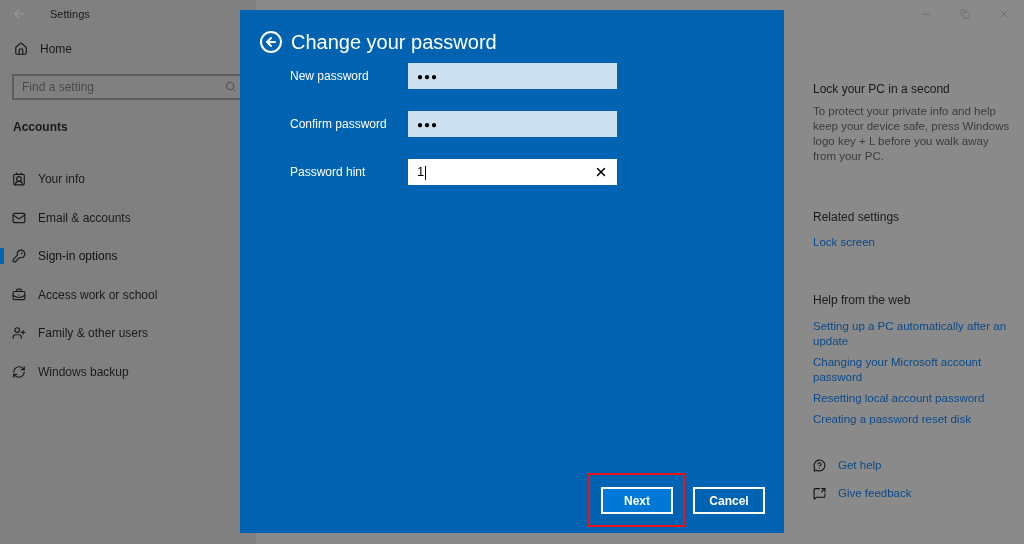 The width and height of the screenshot is (1024, 544). What do you see at coordinates (394, 42) in the screenshot?
I see `dialog-title: Change your password` at bounding box center [394, 42].